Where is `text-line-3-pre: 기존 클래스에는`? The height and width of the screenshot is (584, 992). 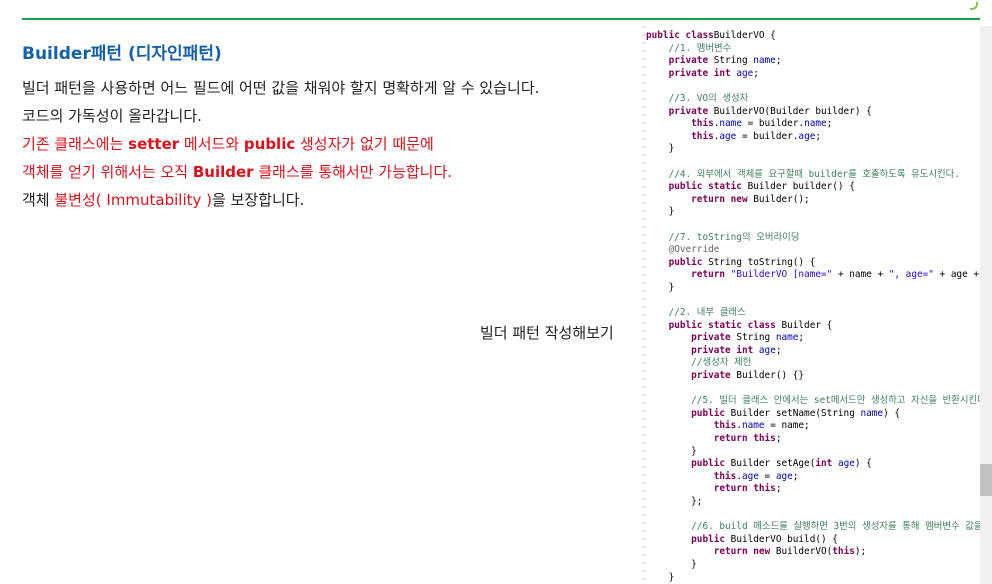 text-line-3-pre: 기존 클래스에는 is located at coordinates (75, 144).